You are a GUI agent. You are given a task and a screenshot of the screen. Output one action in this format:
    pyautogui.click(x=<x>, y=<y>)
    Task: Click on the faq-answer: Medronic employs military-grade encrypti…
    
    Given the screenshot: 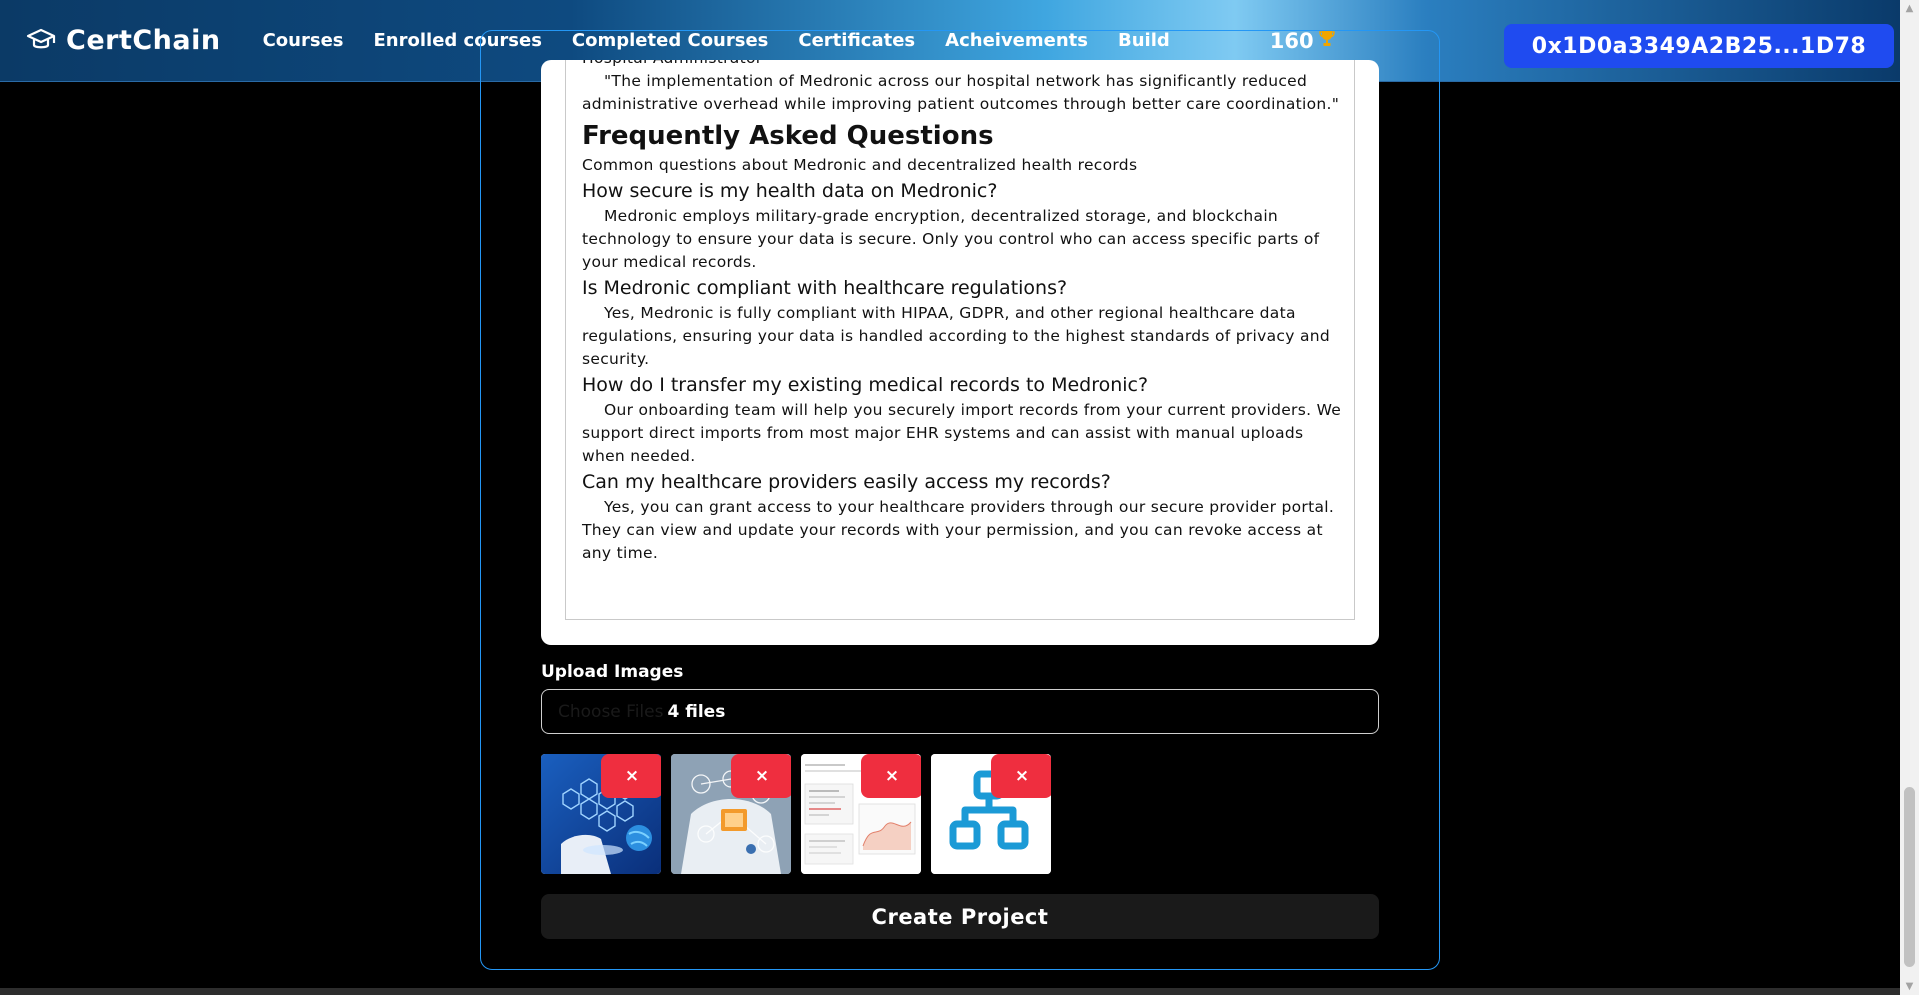 What is the action you would take?
    pyautogui.click(x=951, y=239)
    